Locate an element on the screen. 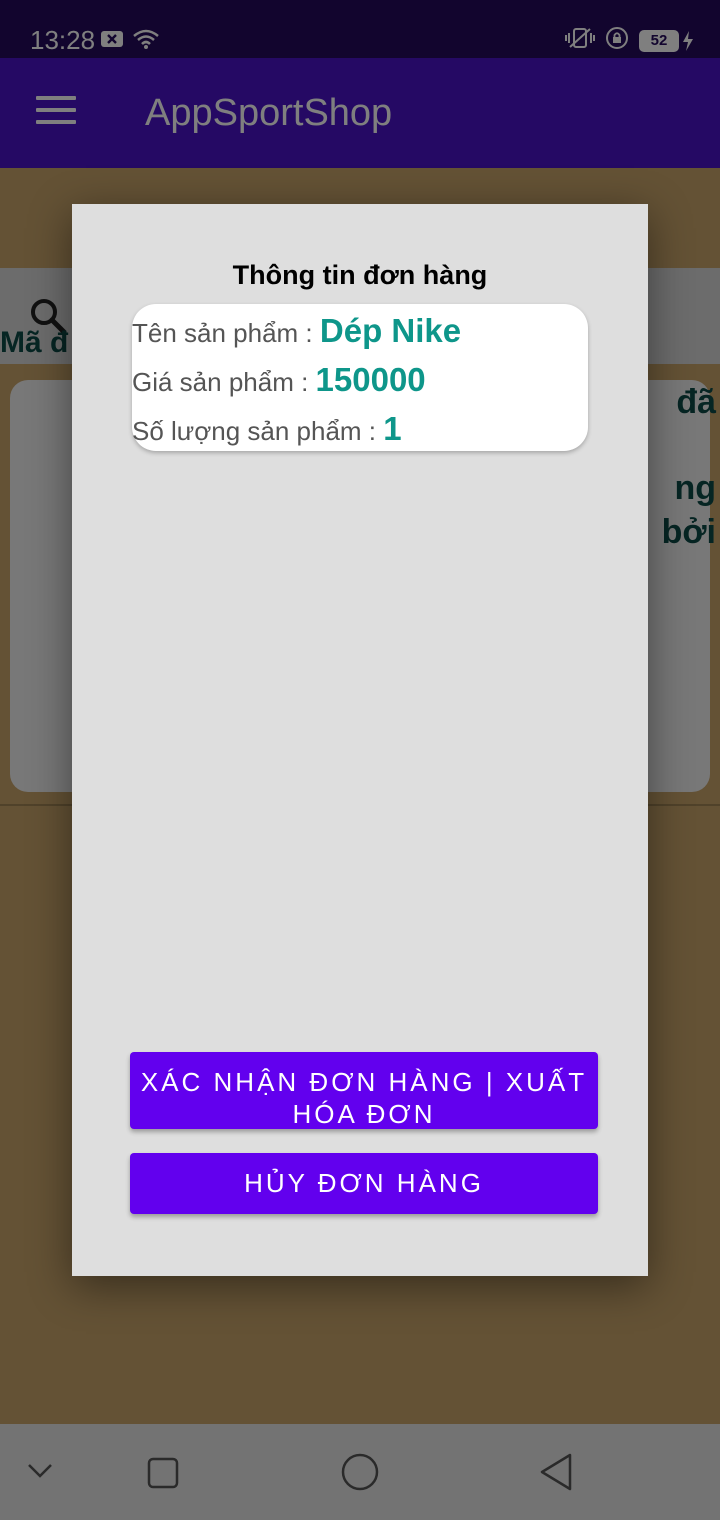 This screenshot has height=1520, width=720. quantity-value: 1 is located at coordinates (392, 428).